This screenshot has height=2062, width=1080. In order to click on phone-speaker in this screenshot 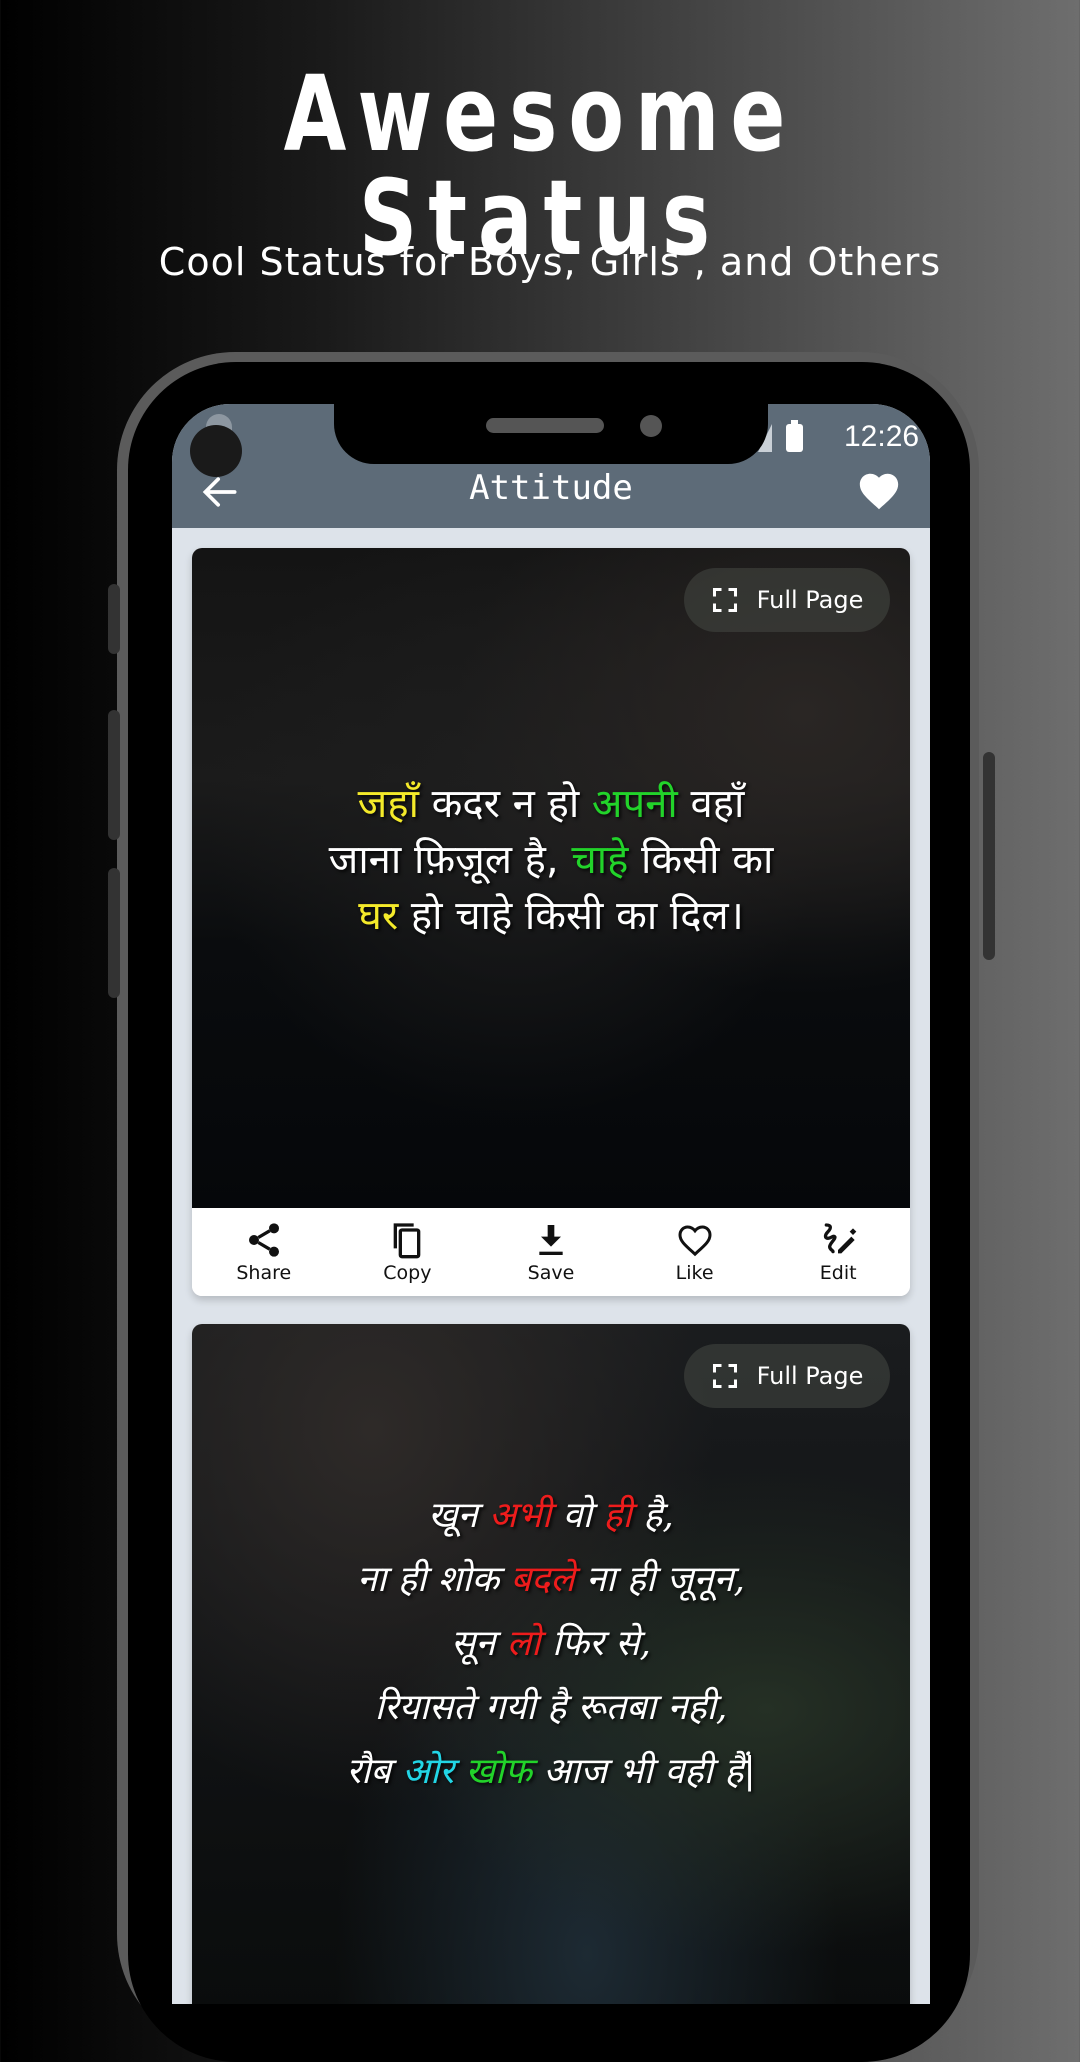, I will do `click(545, 425)`.